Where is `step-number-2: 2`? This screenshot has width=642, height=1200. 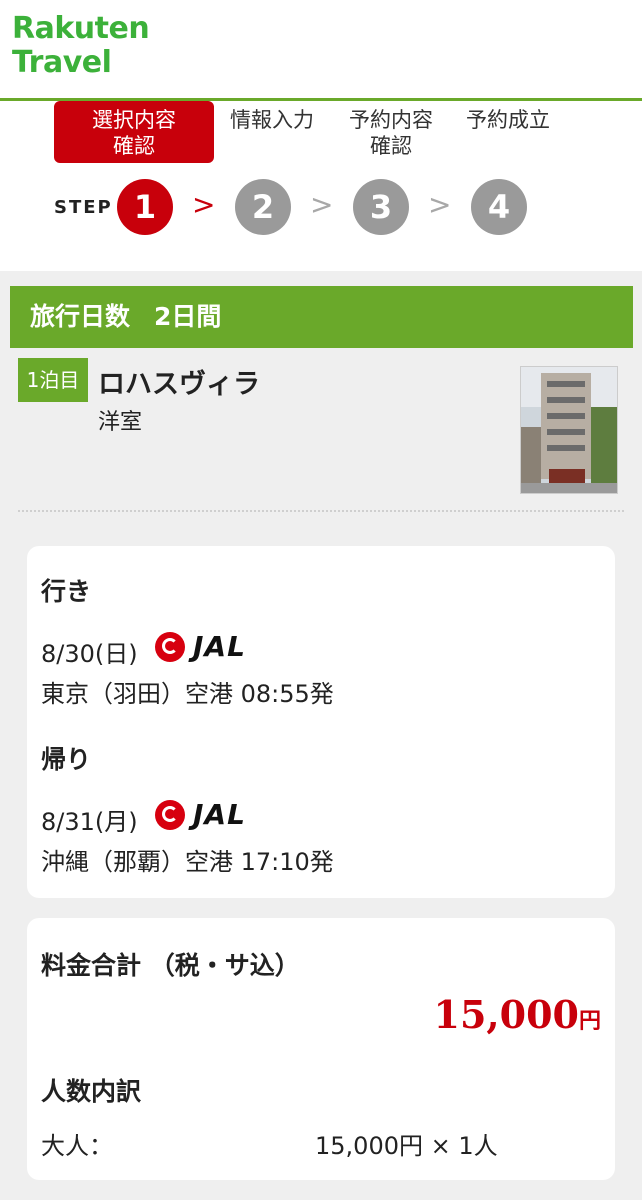
step-number-2: 2 is located at coordinates (263, 207).